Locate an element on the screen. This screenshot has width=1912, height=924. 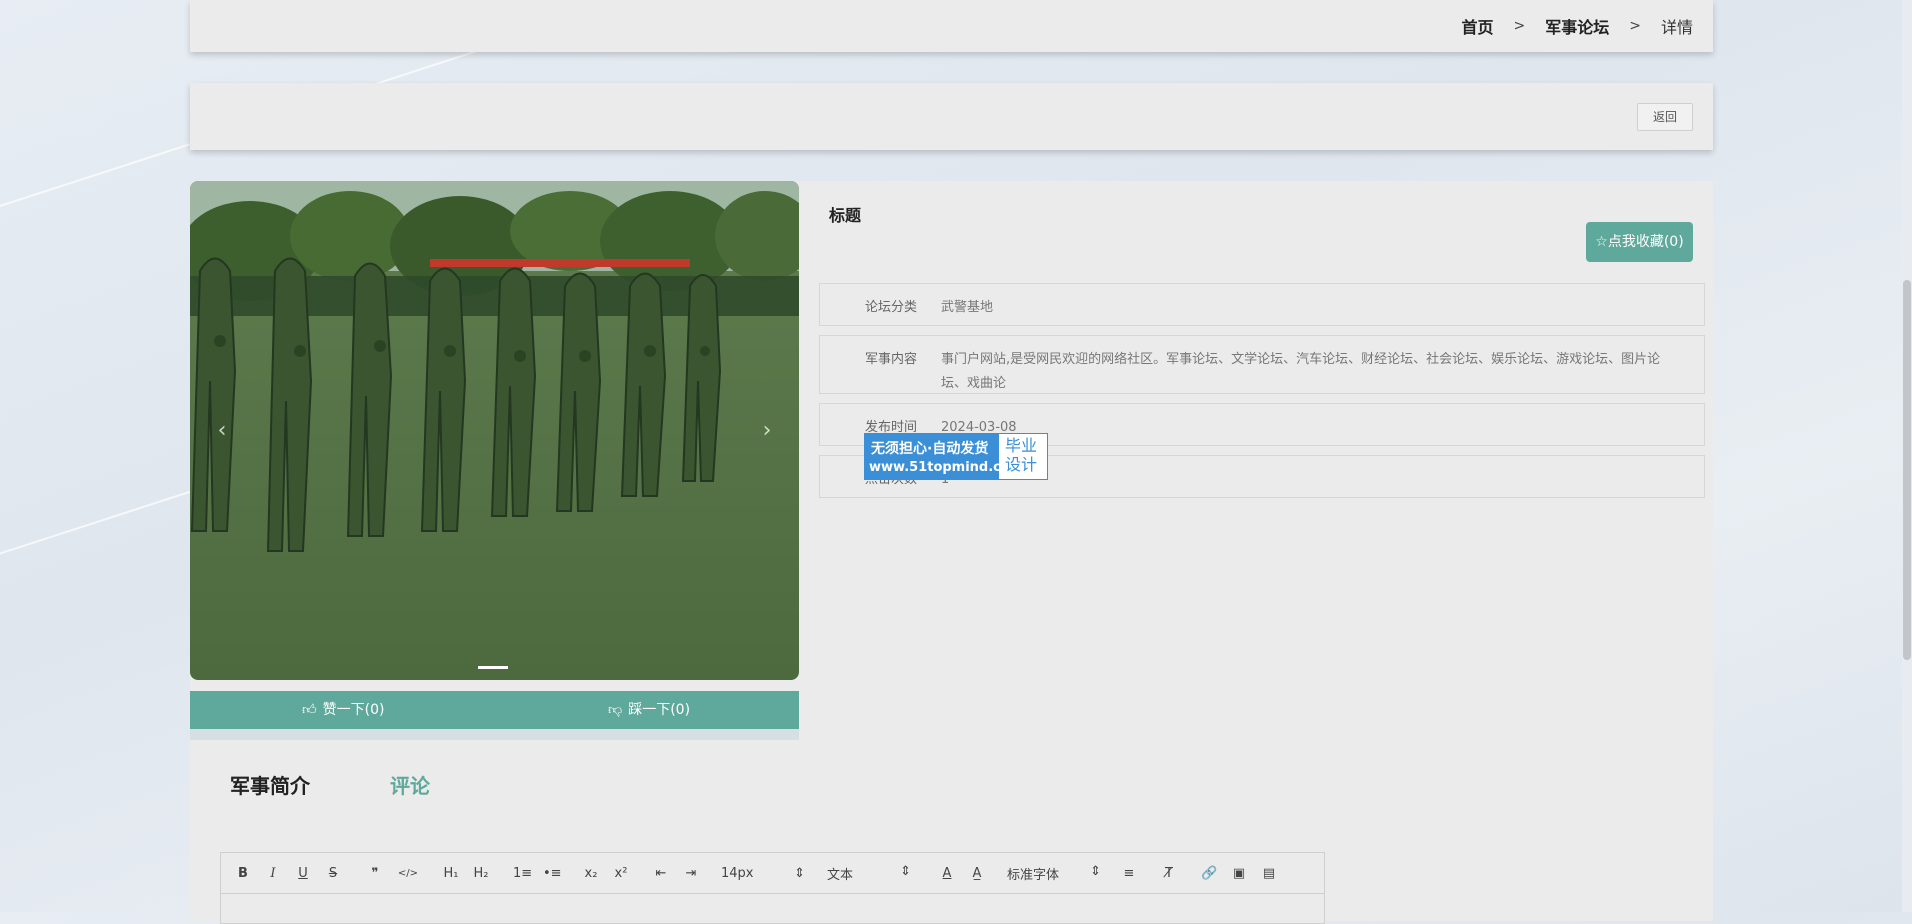
back-button: 返回 is located at coordinates (1665, 117).